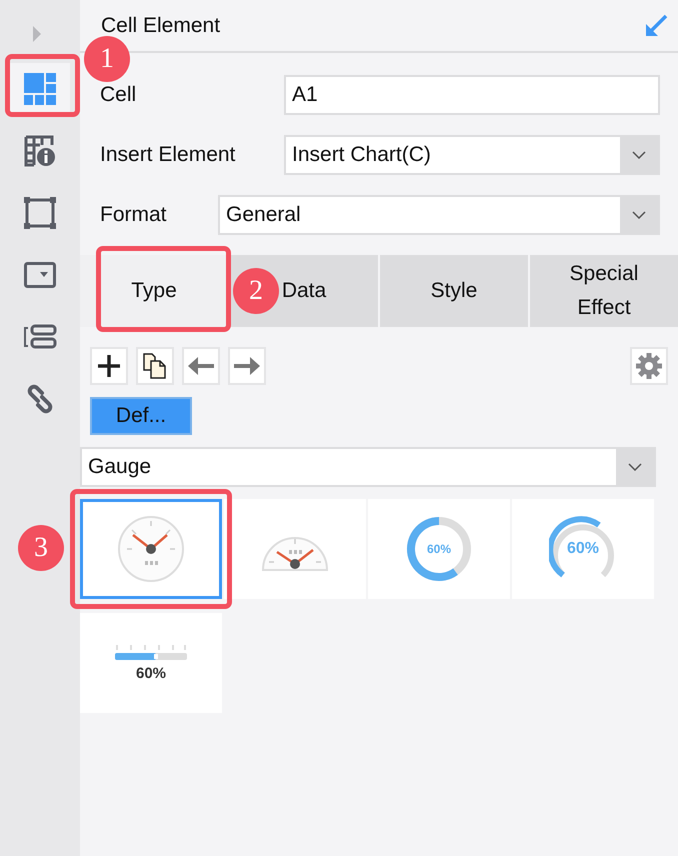 The height and width of the screenshot is (856, 678). What do you see at coordinates (247, 366) in the screenshot?
I see `right-arrow-icon` at bounding box center [247, 366].